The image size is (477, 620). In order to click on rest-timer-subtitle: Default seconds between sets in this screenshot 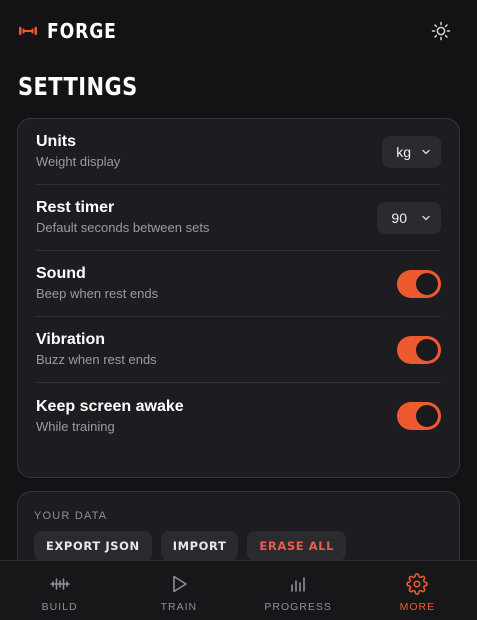, I will do `click(123, 227)`.